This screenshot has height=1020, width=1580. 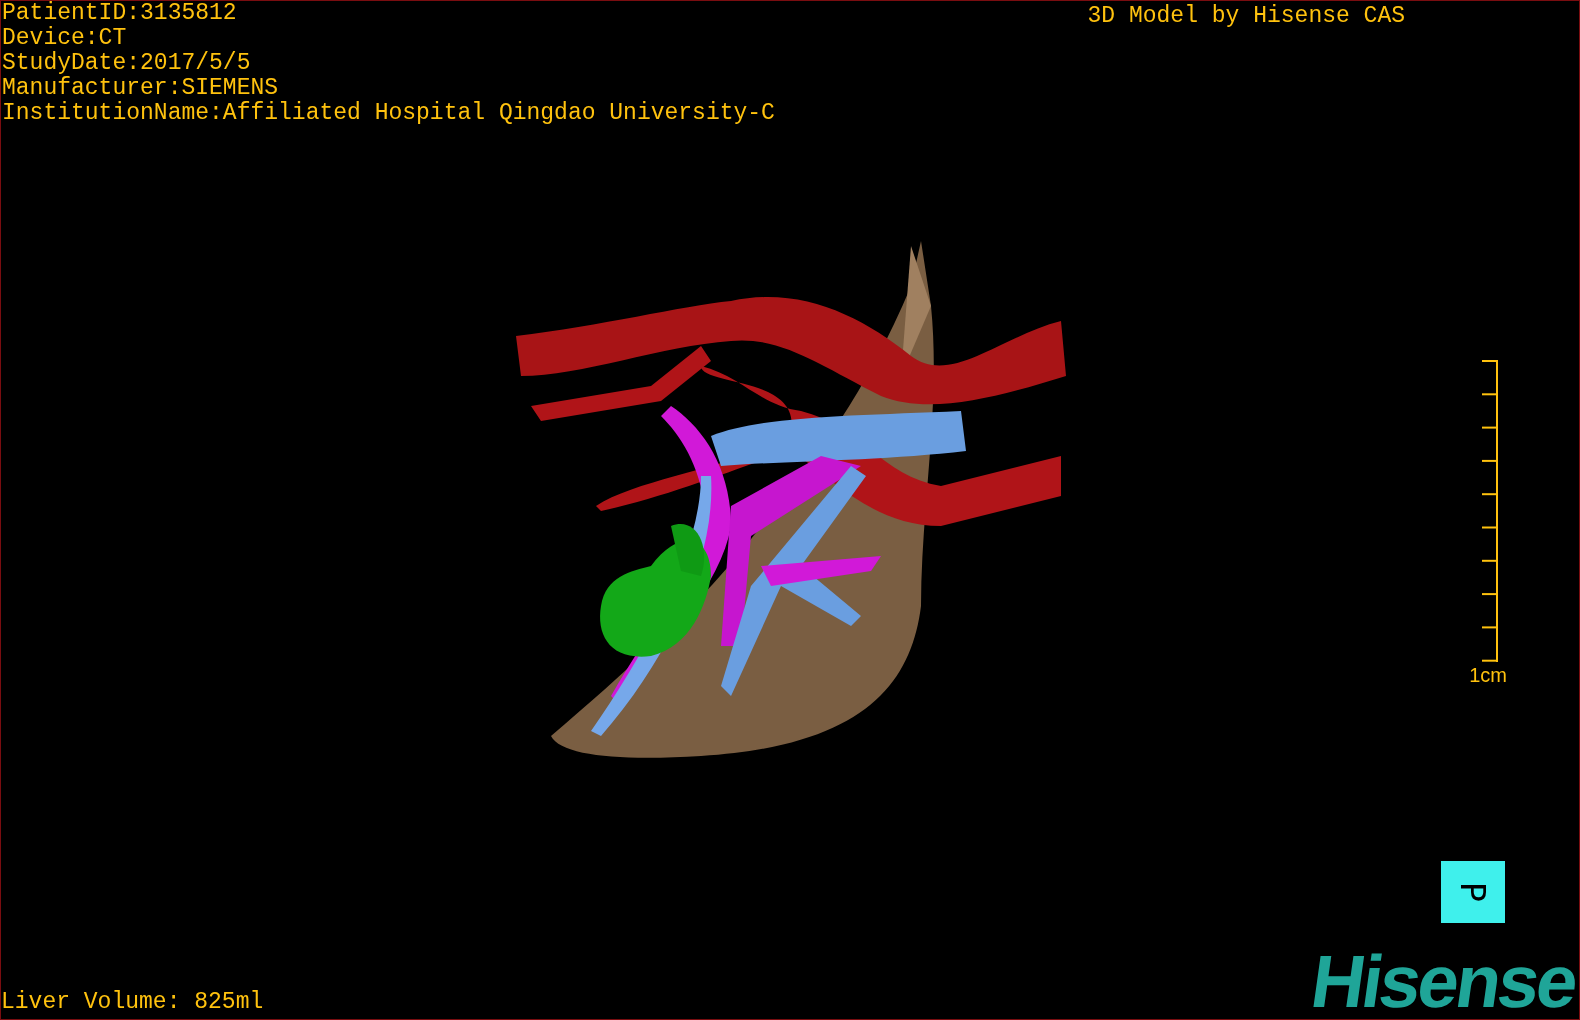 I want to click on patient-info-text: StudyDate:2017/5/5, so click(x=127, y=63).